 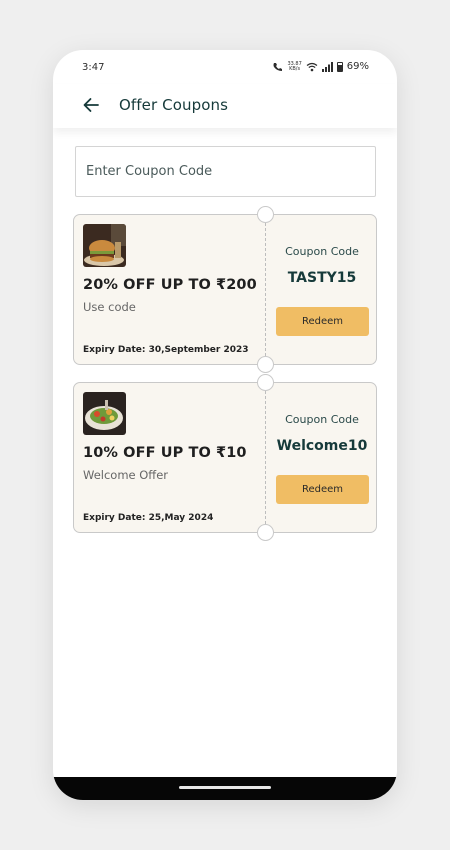 I want to click on offer-title: 20% OFF UP TO ₹200, so click(x=170, y=285).